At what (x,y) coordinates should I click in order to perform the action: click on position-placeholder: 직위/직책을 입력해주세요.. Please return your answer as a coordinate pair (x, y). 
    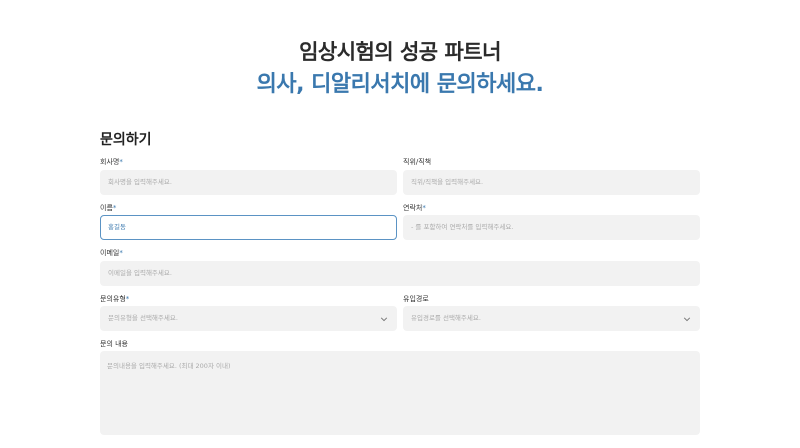
    Looking at the image, I should click on (447, 182).